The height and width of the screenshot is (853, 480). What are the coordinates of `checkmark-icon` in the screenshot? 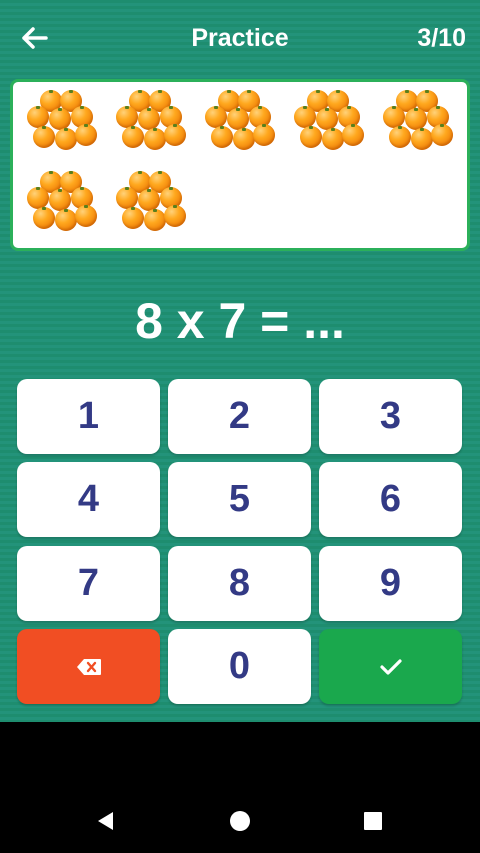 It's located at (390, 666).